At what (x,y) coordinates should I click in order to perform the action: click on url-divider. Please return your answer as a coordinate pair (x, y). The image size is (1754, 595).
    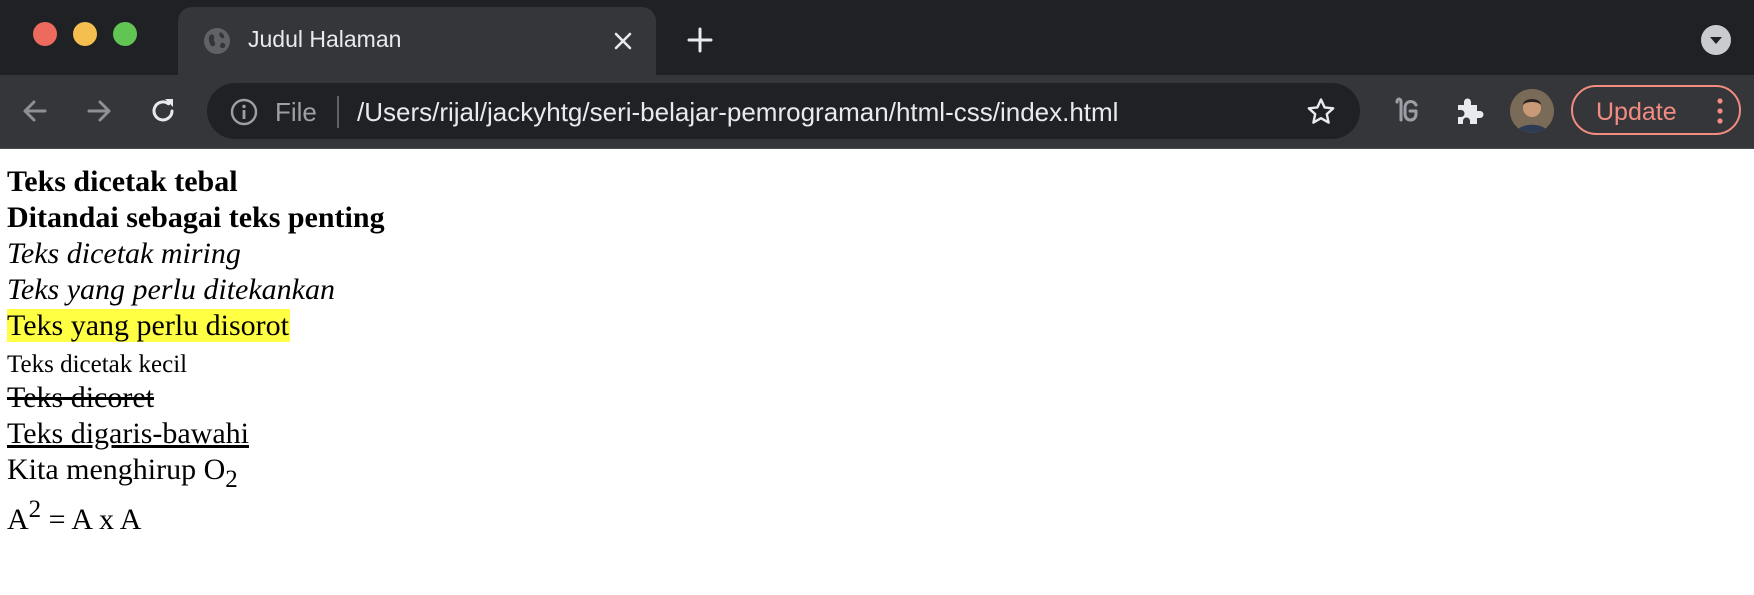
    Looking at the image, I should click on (338, 112).